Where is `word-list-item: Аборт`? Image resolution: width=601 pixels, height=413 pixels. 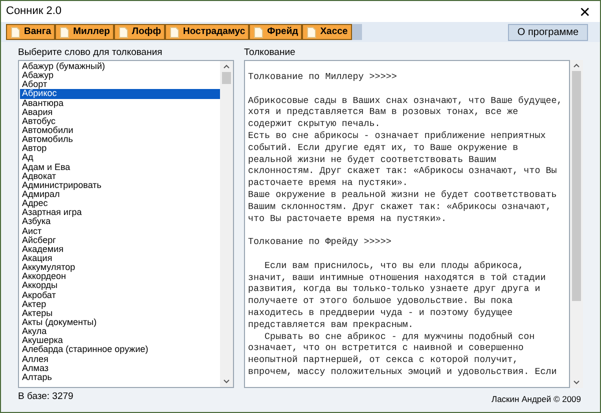
word-list-item: Аборт is located at coordinates (120, 85).